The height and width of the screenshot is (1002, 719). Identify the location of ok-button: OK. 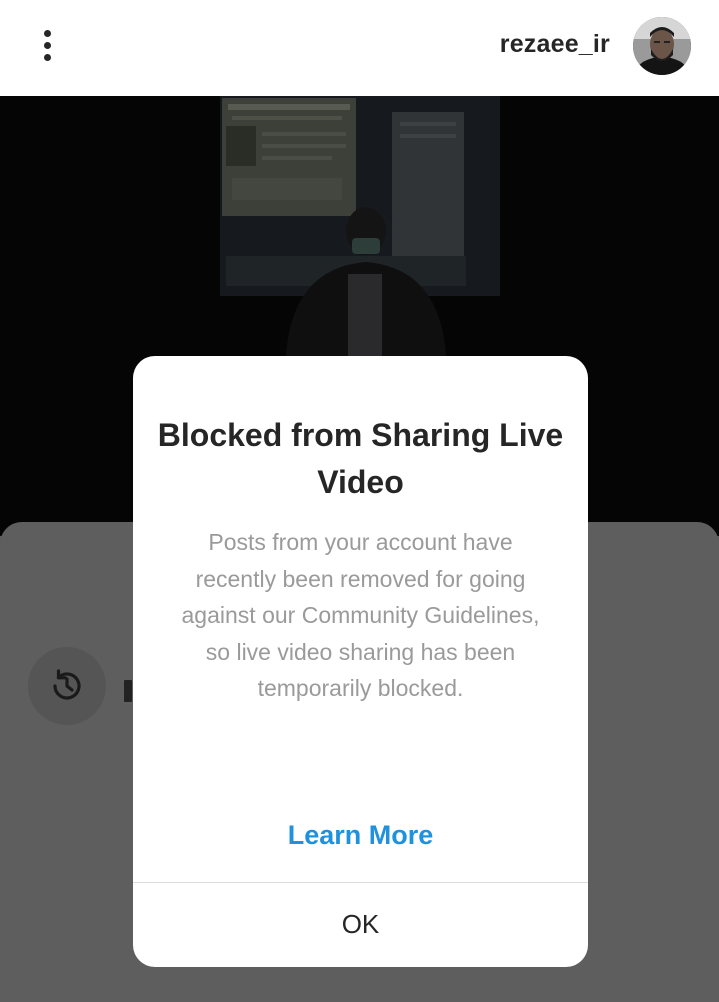
(360, 925).